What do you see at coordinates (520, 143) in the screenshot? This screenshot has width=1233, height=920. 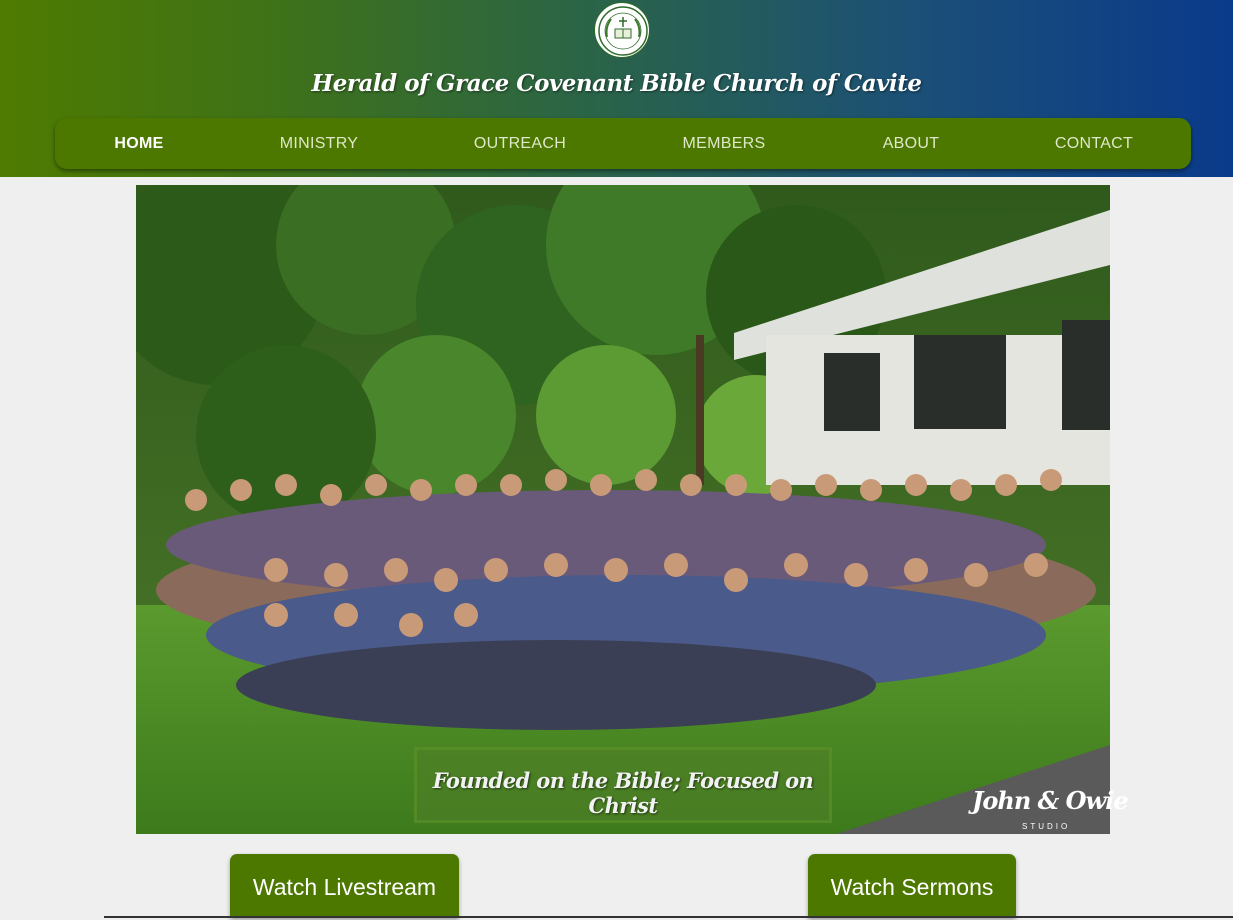 I see `nav-item-outreach: OUTREACH` at bounding box center [520, 143].